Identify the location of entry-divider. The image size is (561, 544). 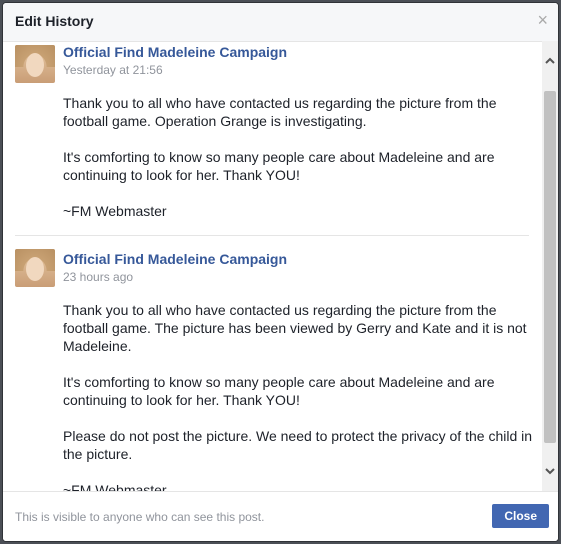
(272, 235).